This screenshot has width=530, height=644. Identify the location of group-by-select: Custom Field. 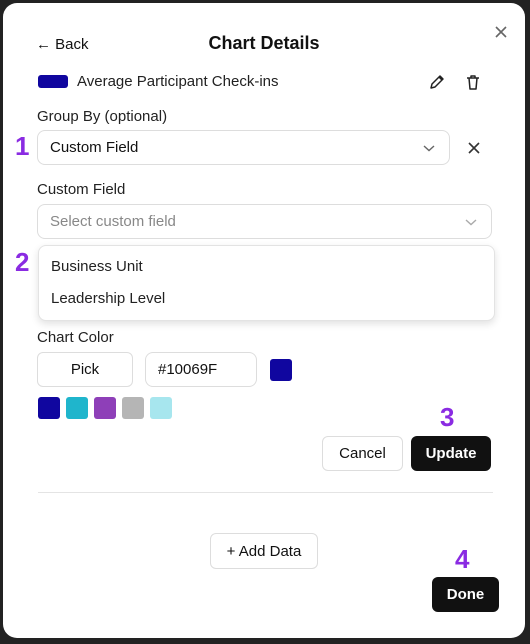
(243, 147).